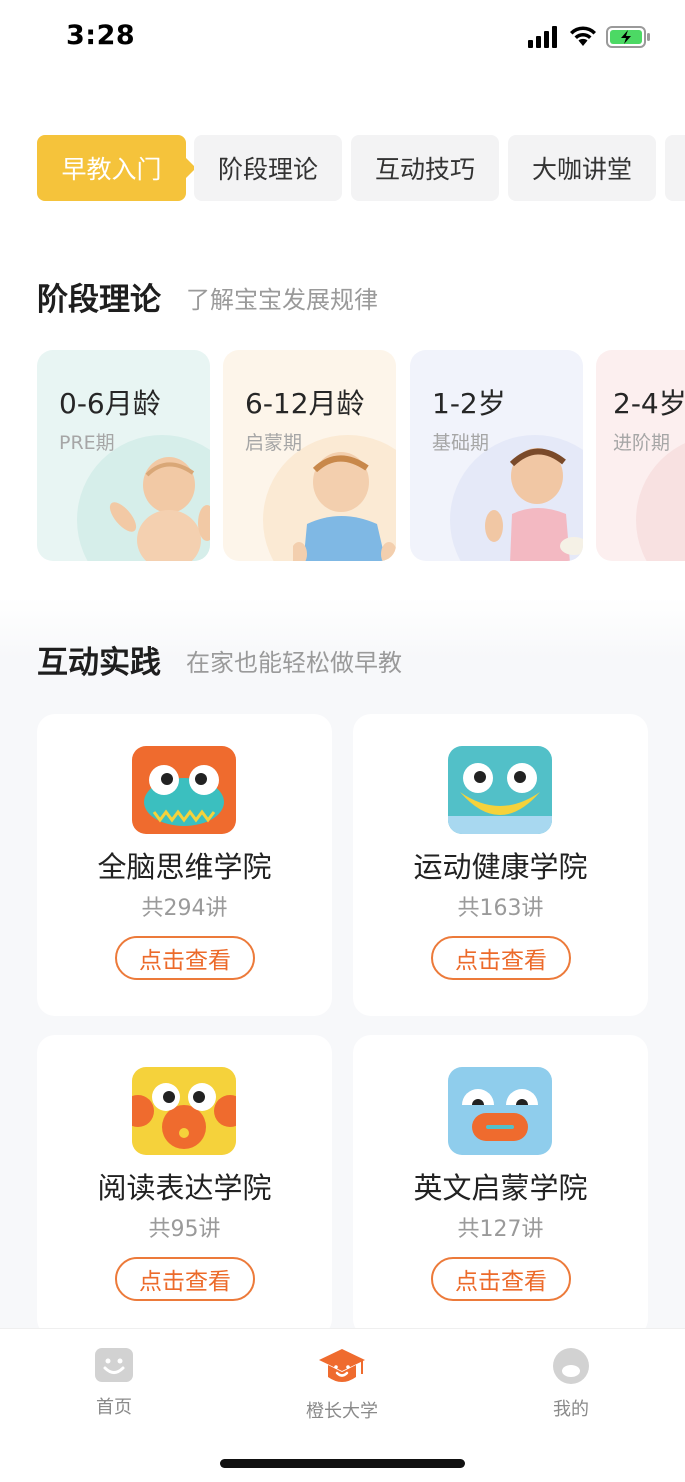 The height and width of the screenshot is (1482, 685). I want to click on lecture-count: 共294讲, so click(184, 908).